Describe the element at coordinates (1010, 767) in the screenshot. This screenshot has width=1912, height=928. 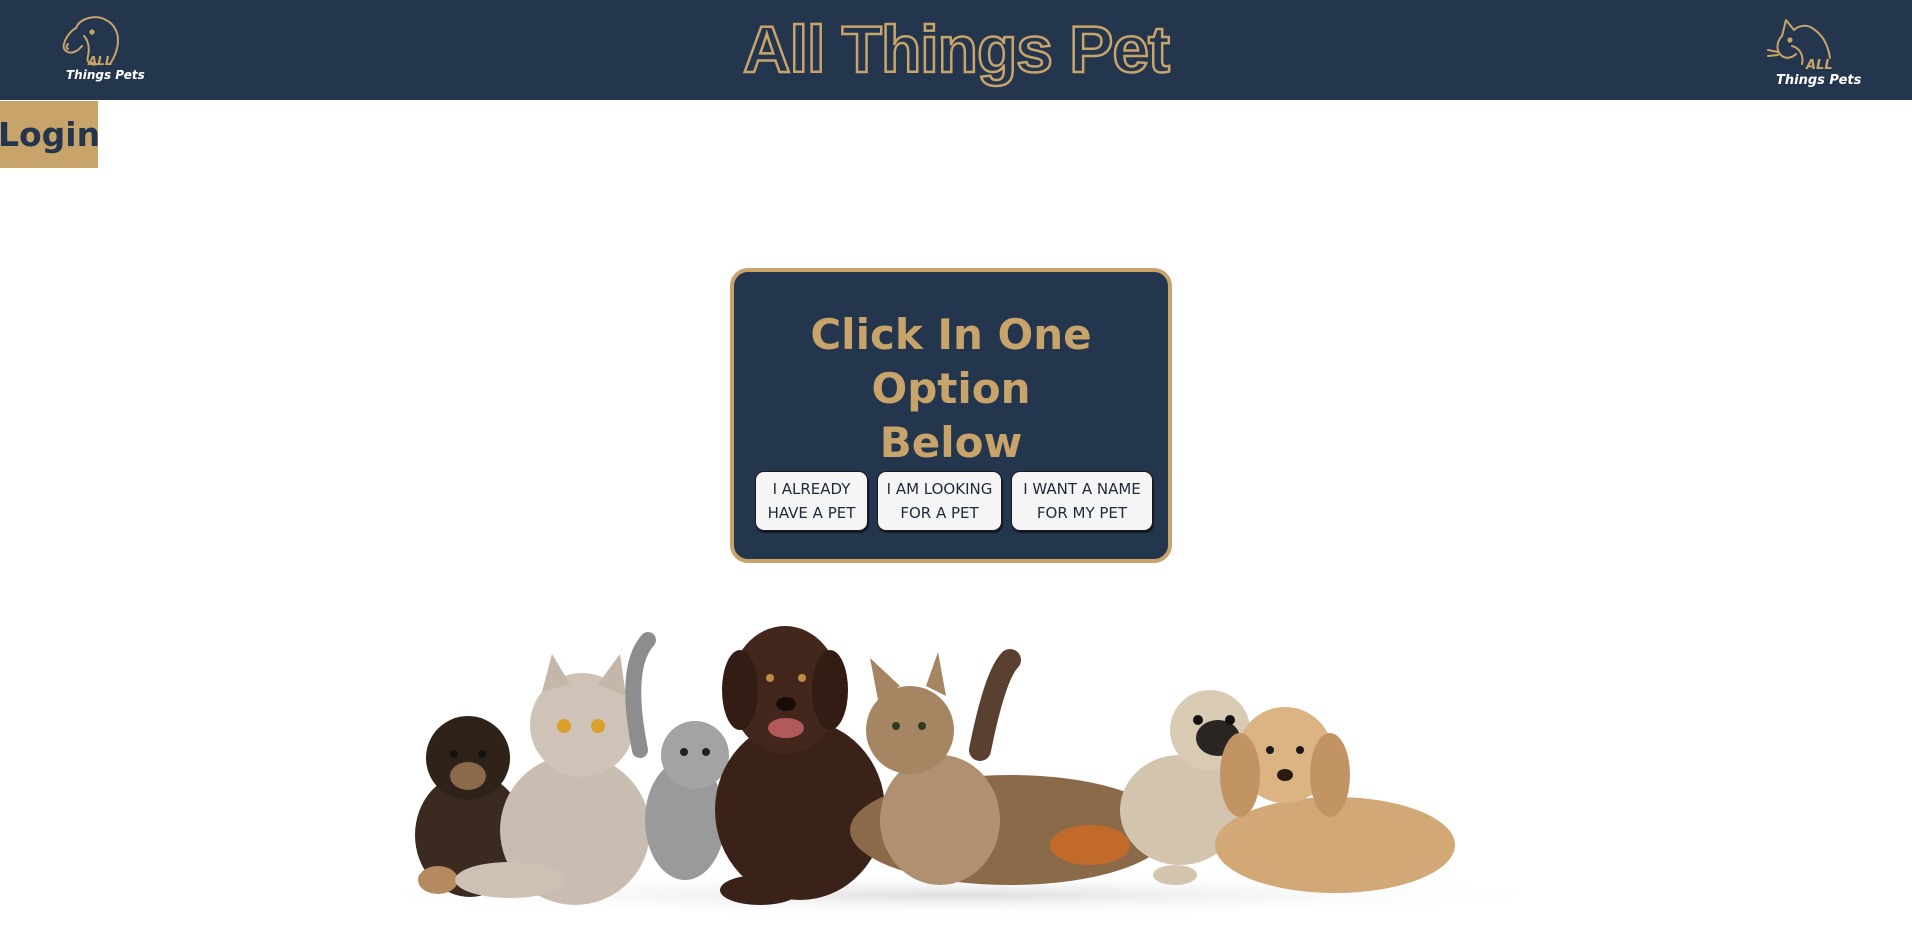
I see `maine-coon-cat` at that location.